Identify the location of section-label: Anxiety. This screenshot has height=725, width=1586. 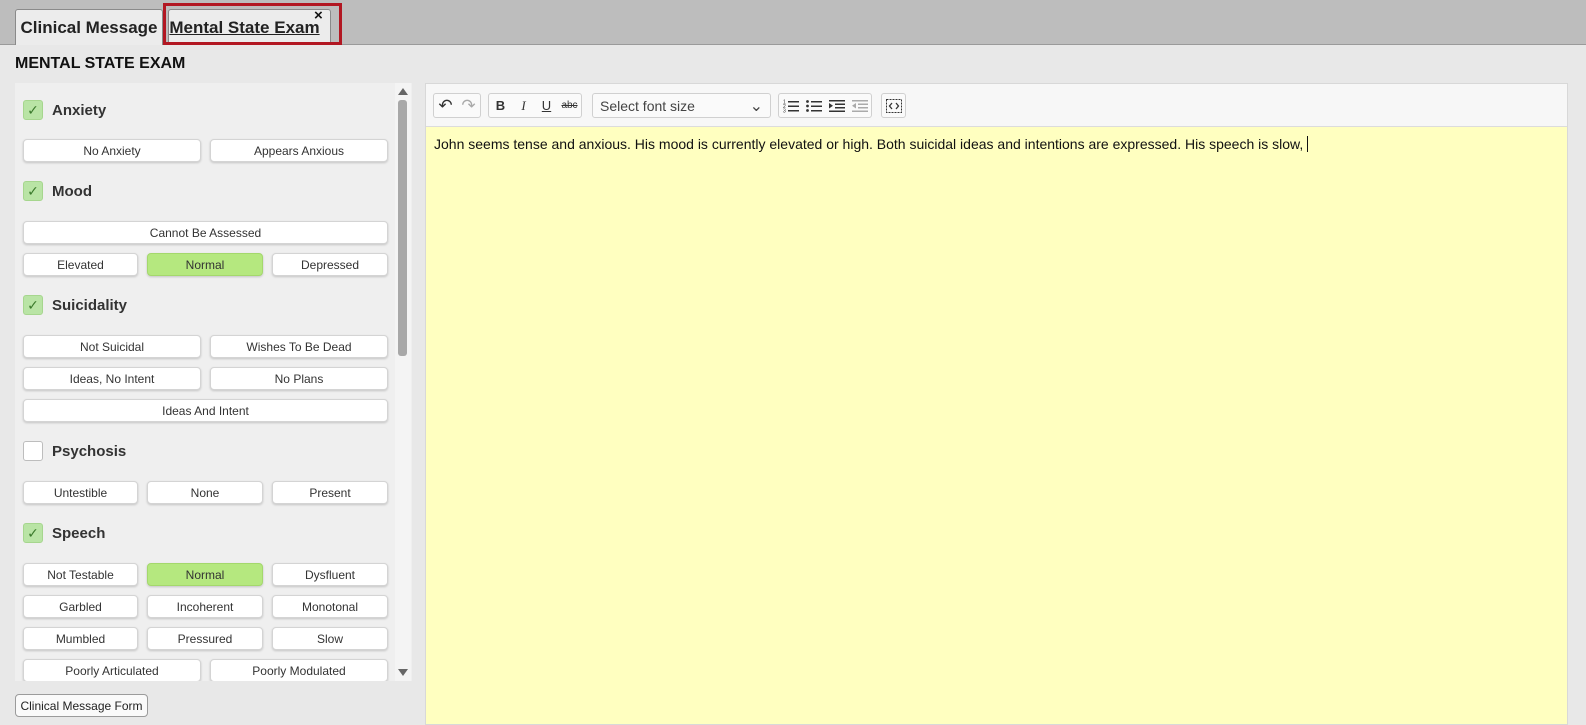
(79, 110).